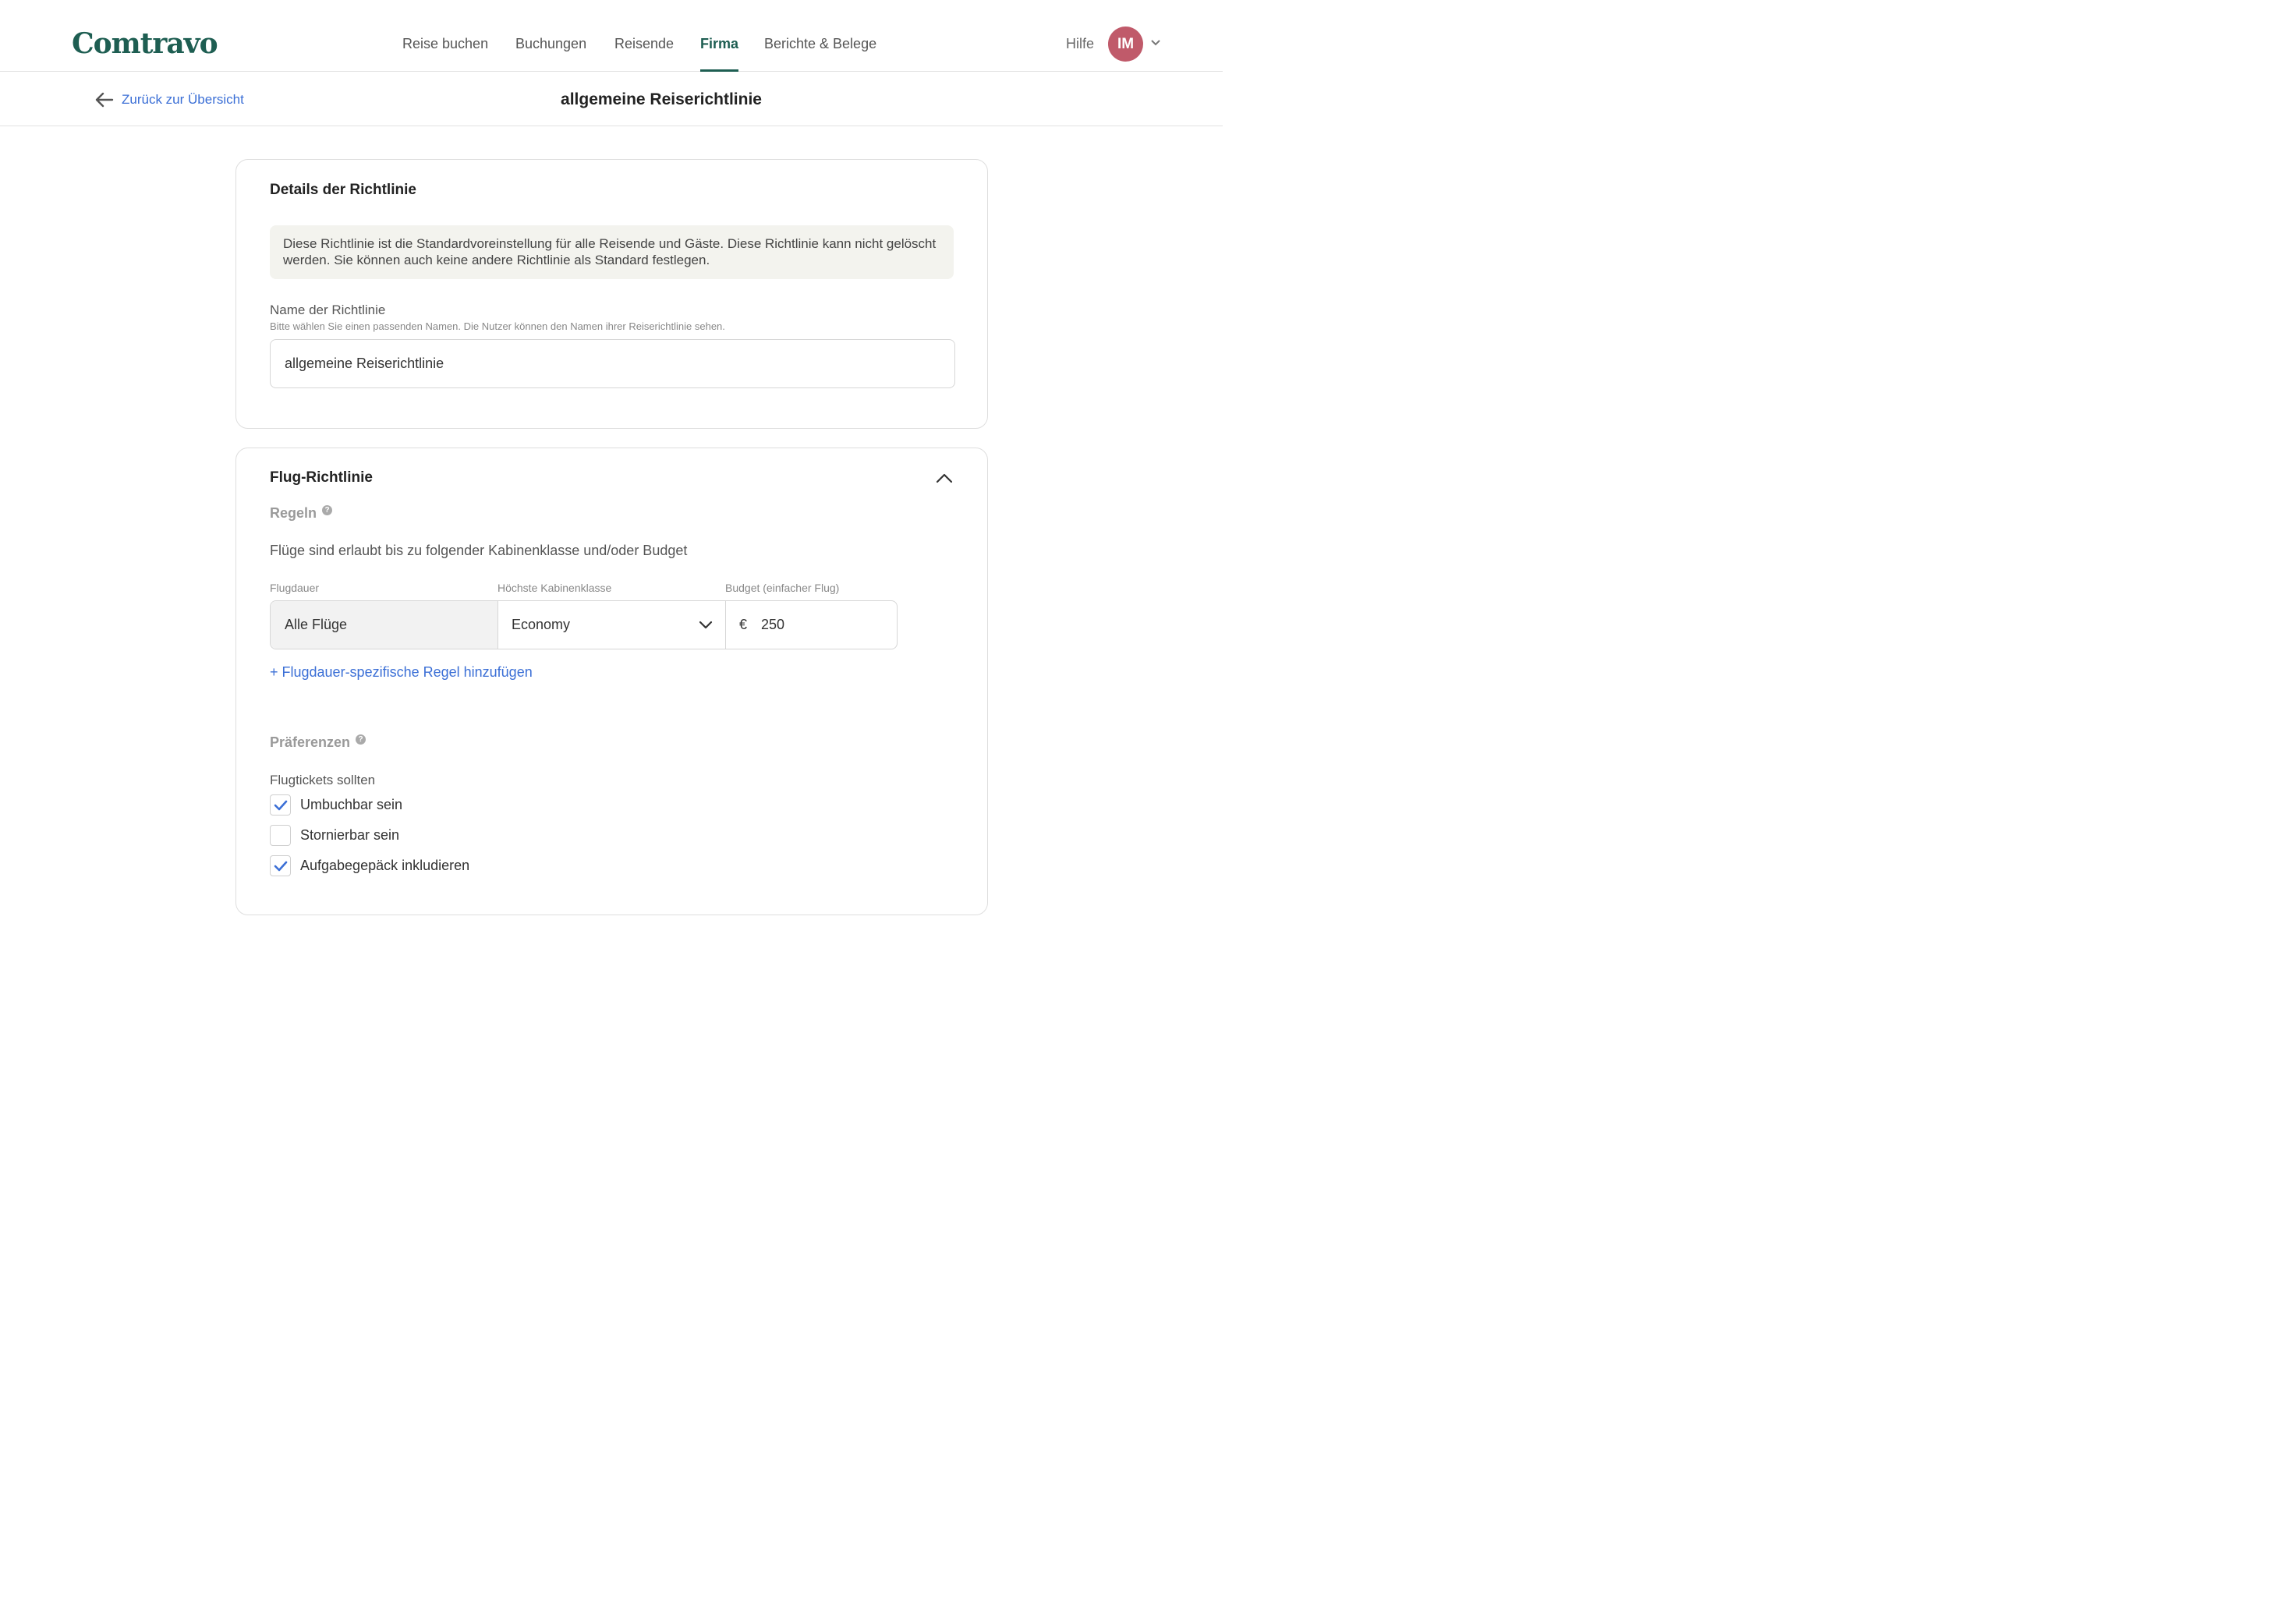 Image resolution: width=2291 pixels, height=1624 pixels. What do you see at coordinates (350, 835) in the screenshot?
I see `cancellable-label: Stornierbar sein` at bounding box center [350, 835].